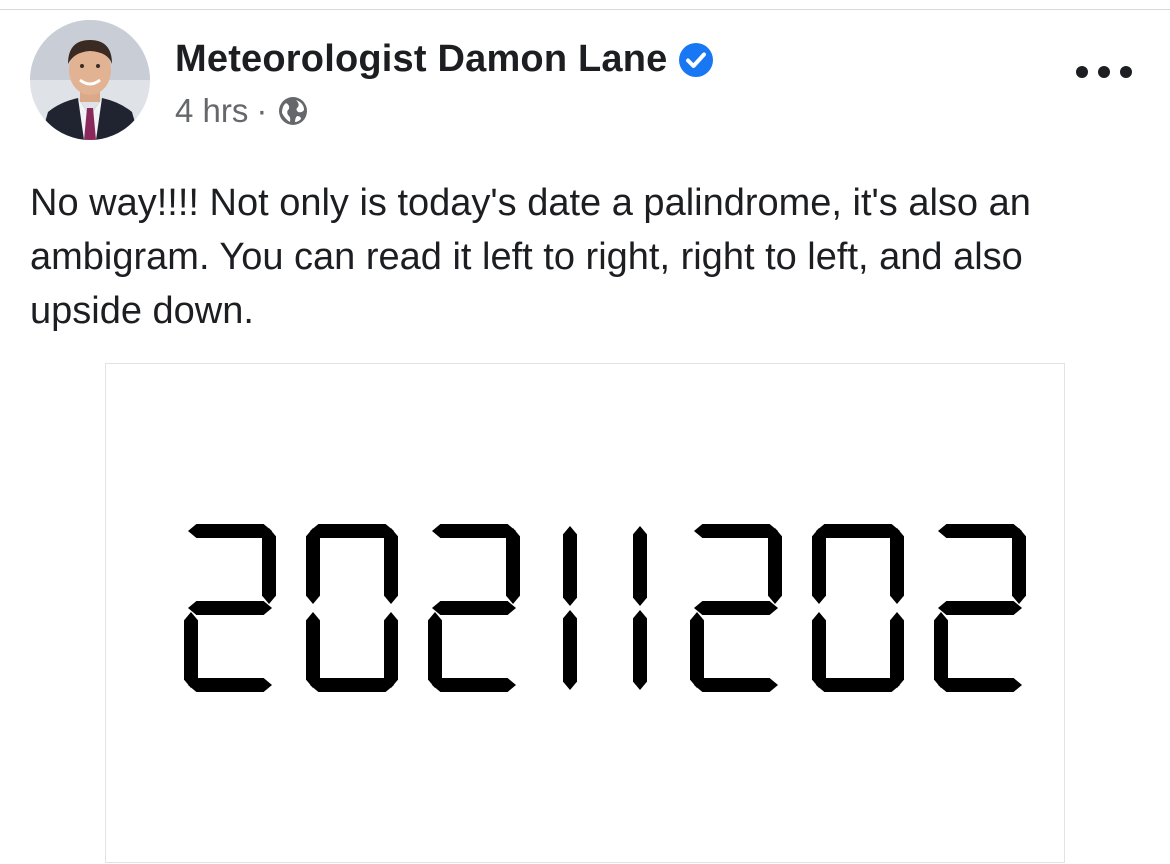 The height and width of the screenshot is (864, 1170). Describe the element at coordinates (585, 5) in the screenshot. I see `top-divider` at that location.